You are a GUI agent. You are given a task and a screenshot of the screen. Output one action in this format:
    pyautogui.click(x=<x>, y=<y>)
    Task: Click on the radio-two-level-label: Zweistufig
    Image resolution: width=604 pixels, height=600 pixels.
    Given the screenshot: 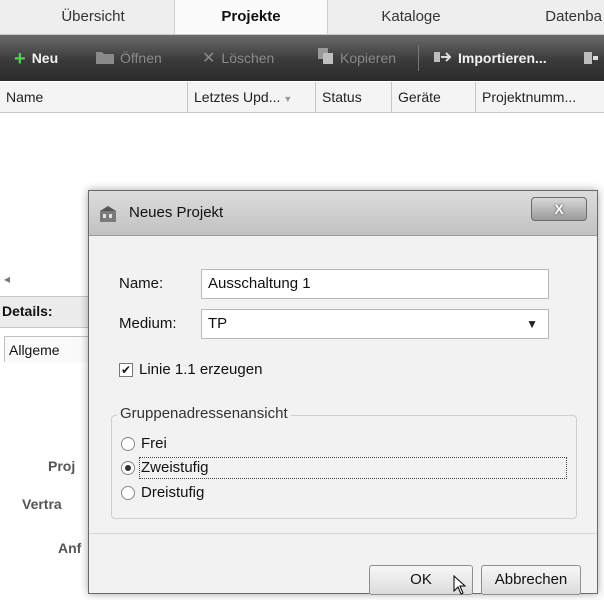 What is the action you would take?
    pyautogui.click(x=175, y=467)
    